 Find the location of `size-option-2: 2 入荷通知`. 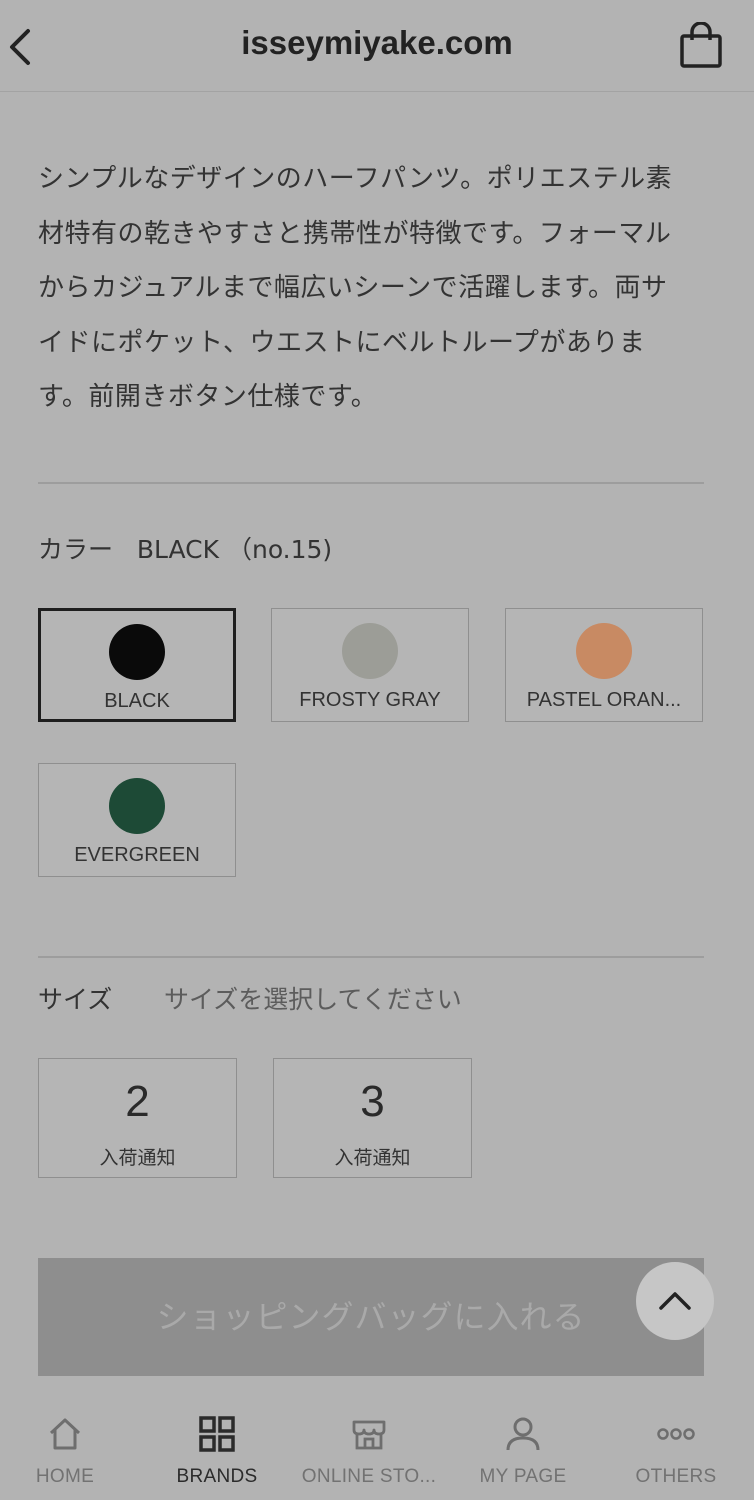

size-option-2: 2 入荷通知 is located at coordinates (137, 1118).